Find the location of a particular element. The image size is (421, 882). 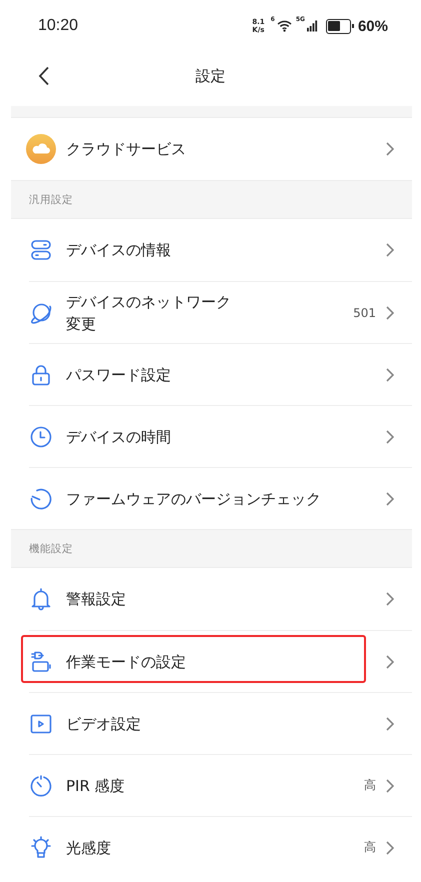

row-label: パスワード設定 is located at coordinates (118, 375).